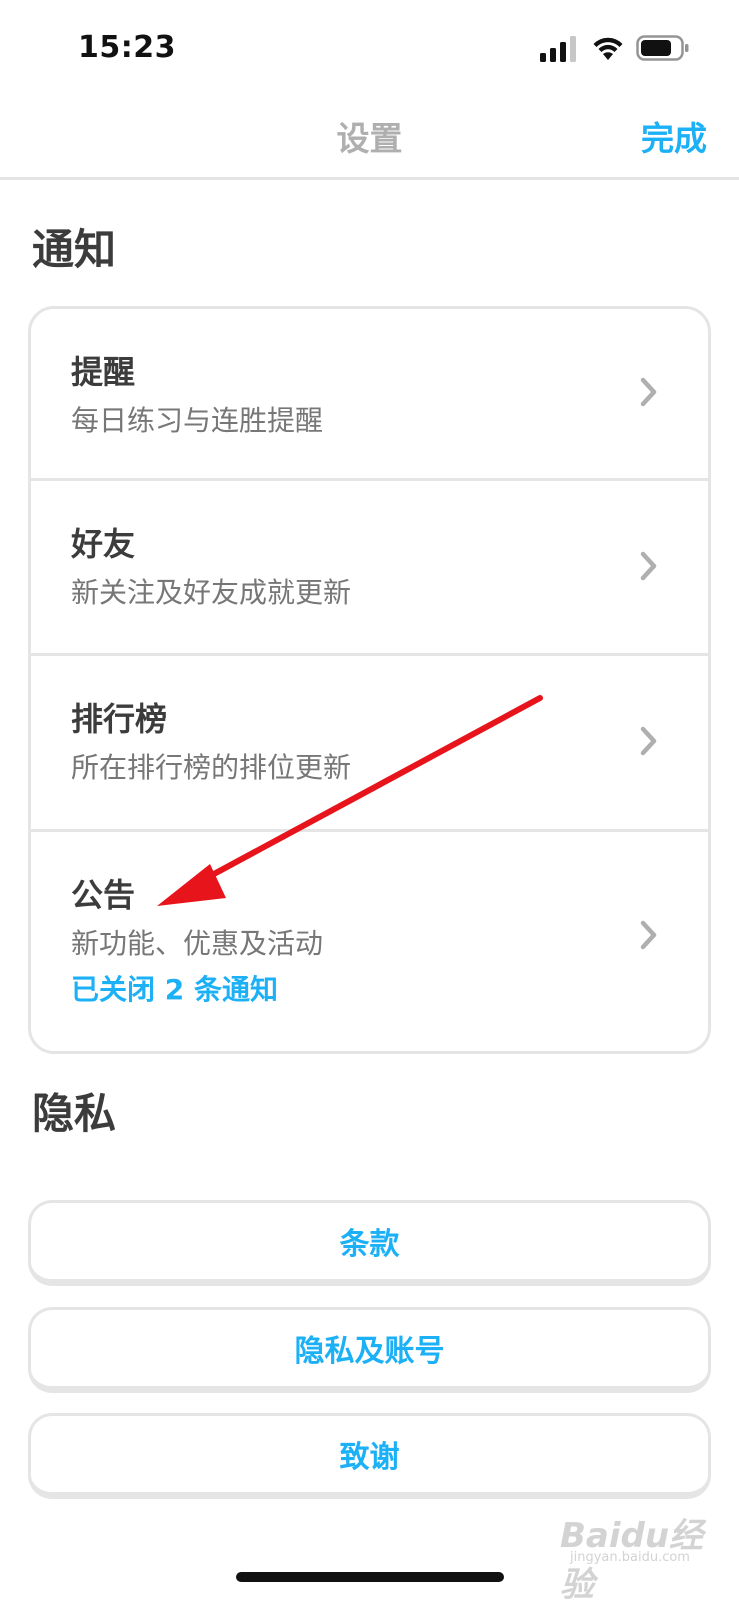 This screenshot has height=1600, width=739. Describe the element at coordinates (369, 1456) in the screenshot. I see `credits-button: 致谢` at that location.